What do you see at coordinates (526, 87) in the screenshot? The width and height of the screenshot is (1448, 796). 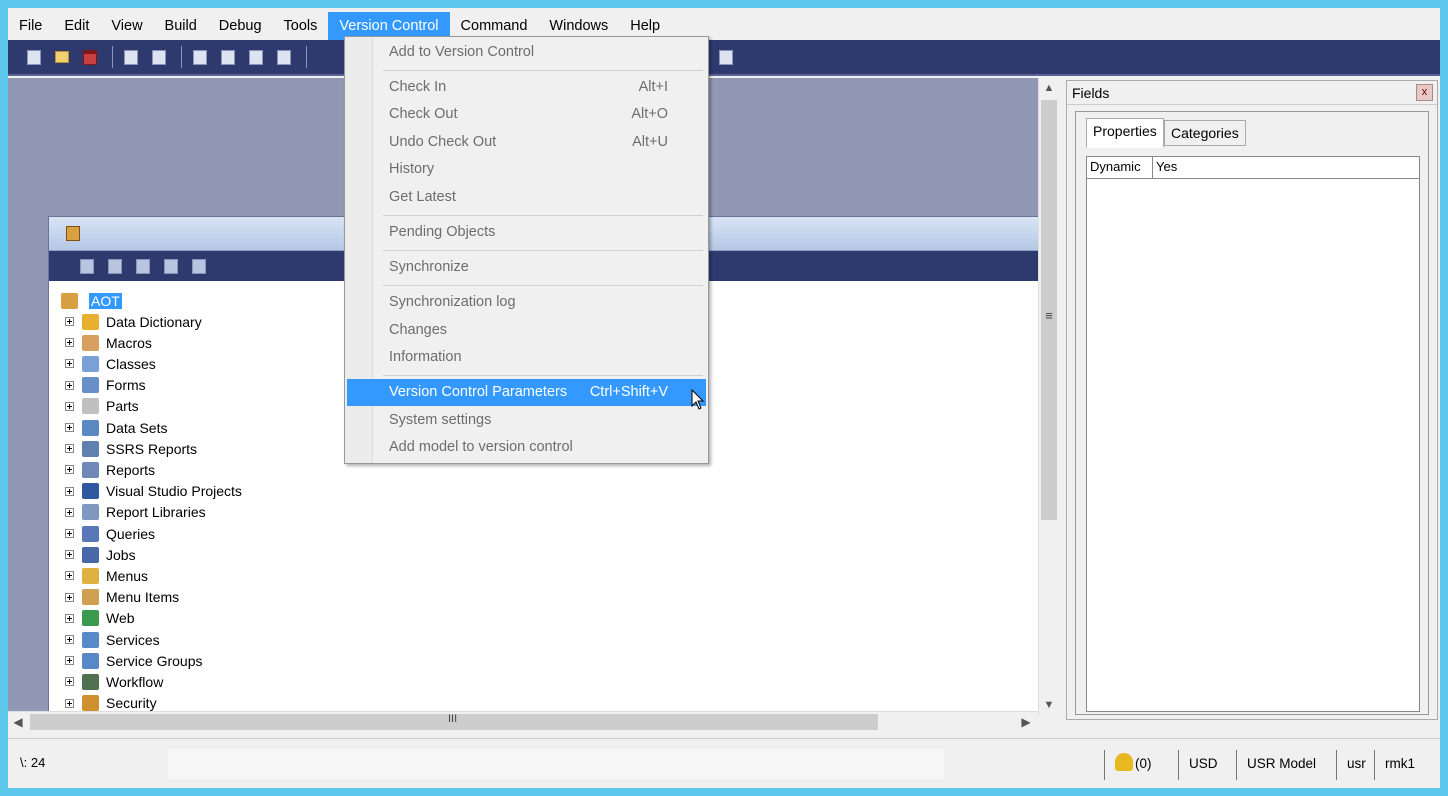 I see `menu-item-check-in: Check In Alt+I` at bounding box center [526, 87].